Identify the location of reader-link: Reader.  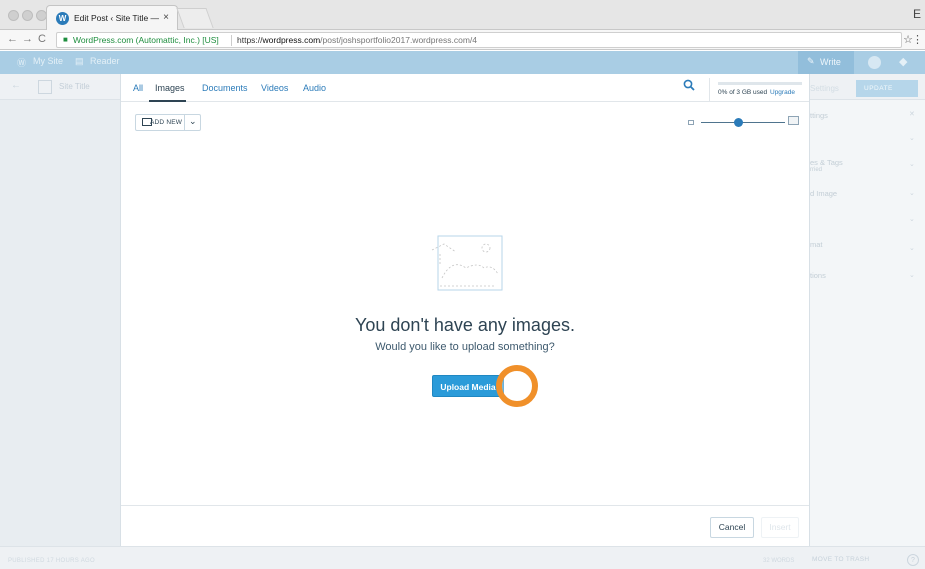
(105, 61).